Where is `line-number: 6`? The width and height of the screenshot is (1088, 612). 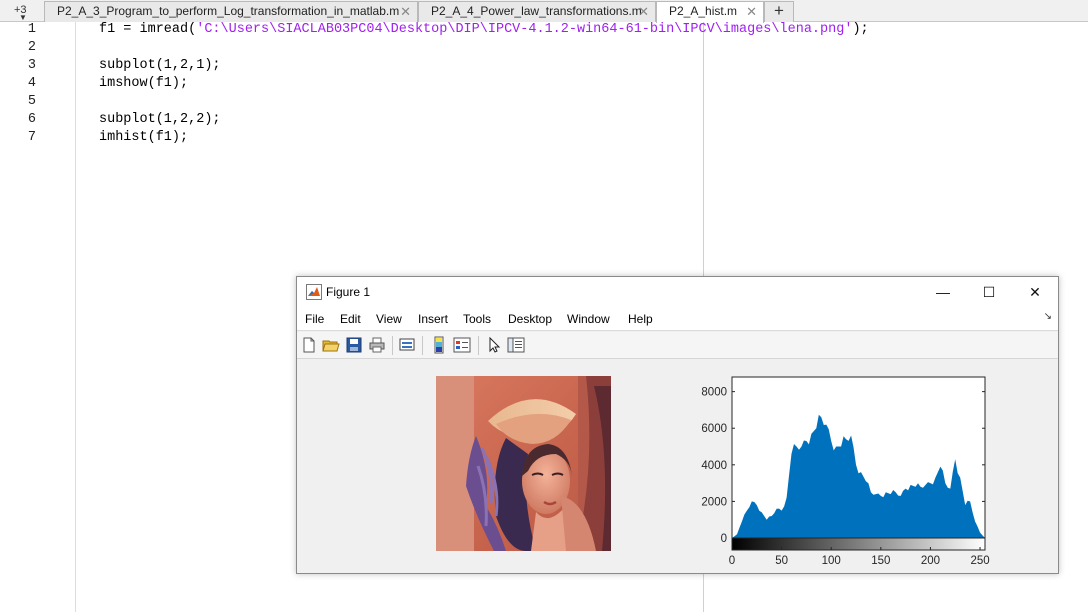
line-number: 6 is located at coordinates (31, 119).